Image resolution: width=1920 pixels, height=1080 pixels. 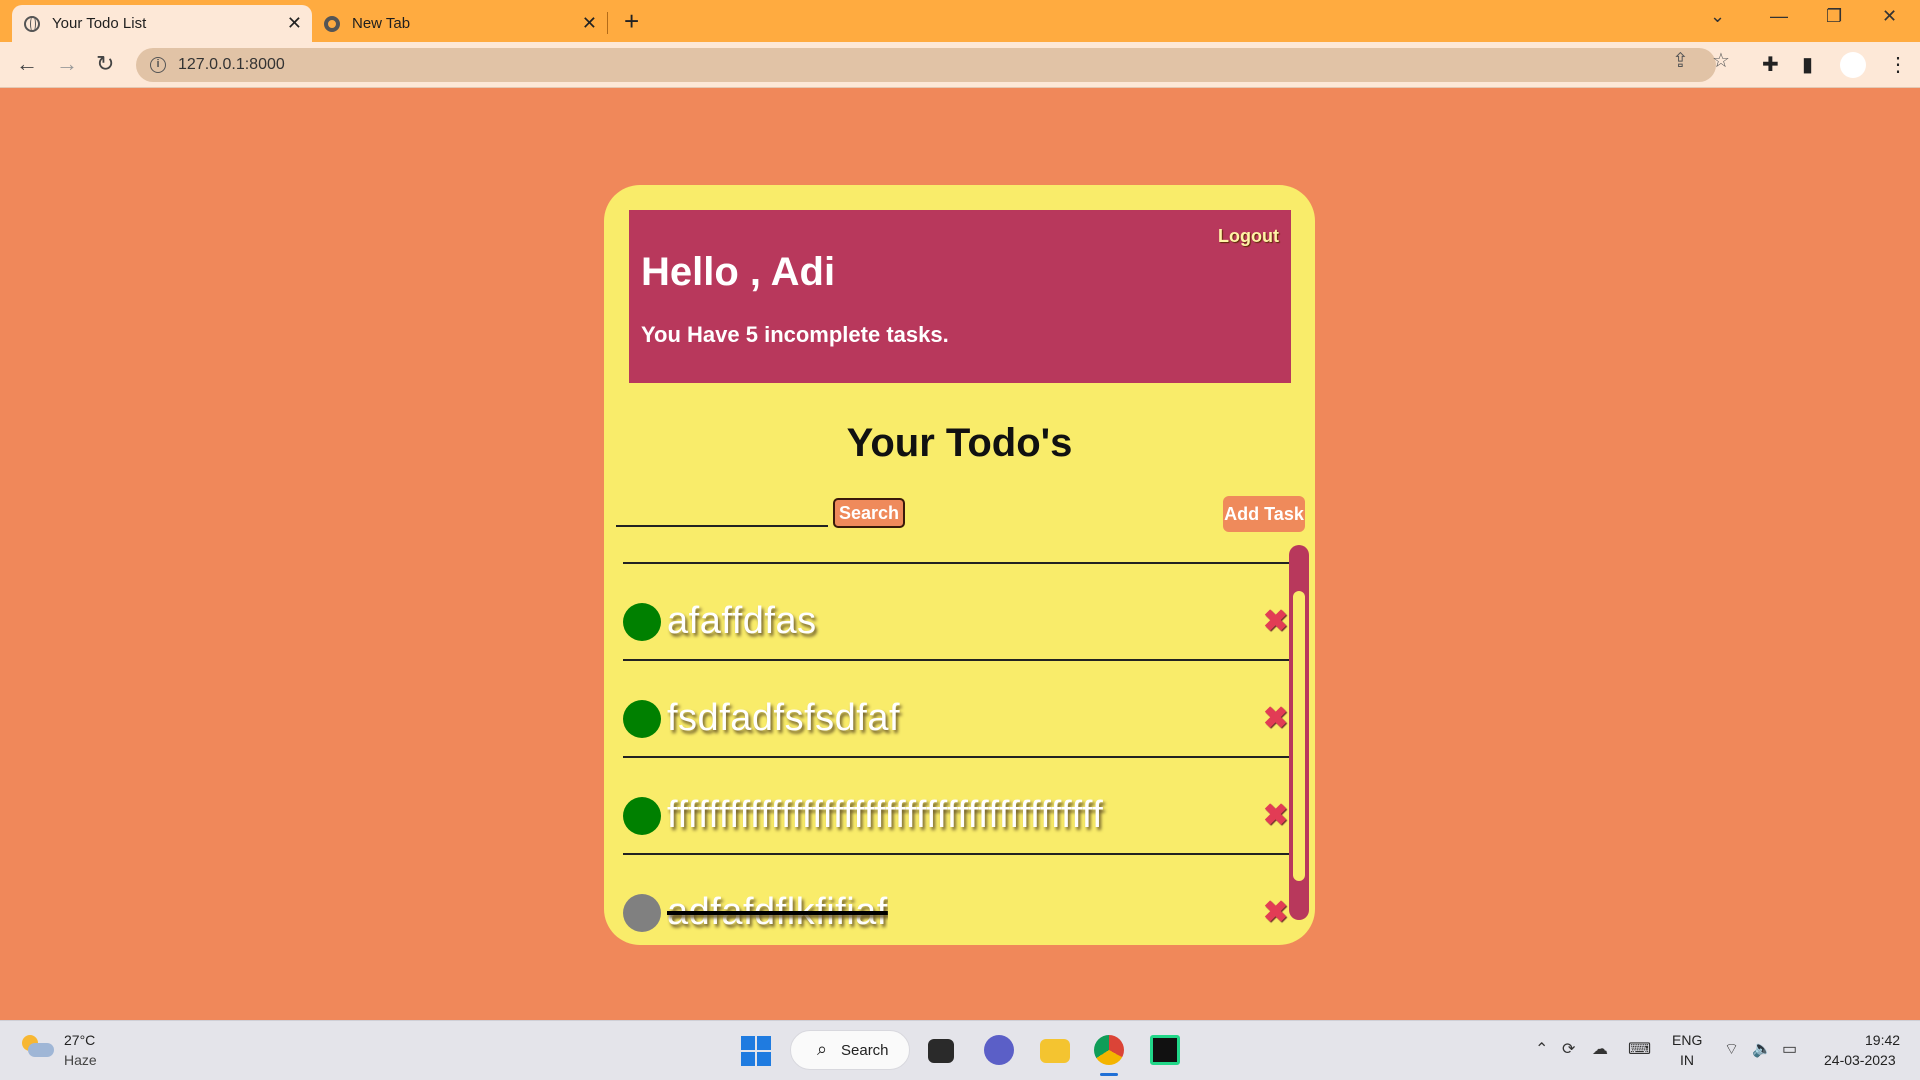 I want to click on window-close-icon: ✕, so click(x=1889, y=16).